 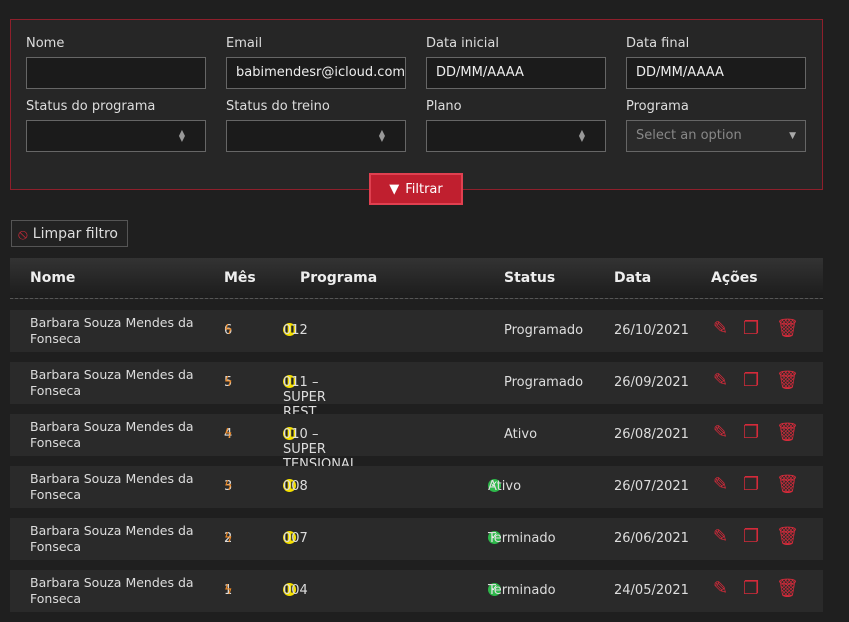 What do you see at coordinates (651, 538) in the screenshot?
I see `row-data: 26/06/2021` at bounding box center [651, 538].